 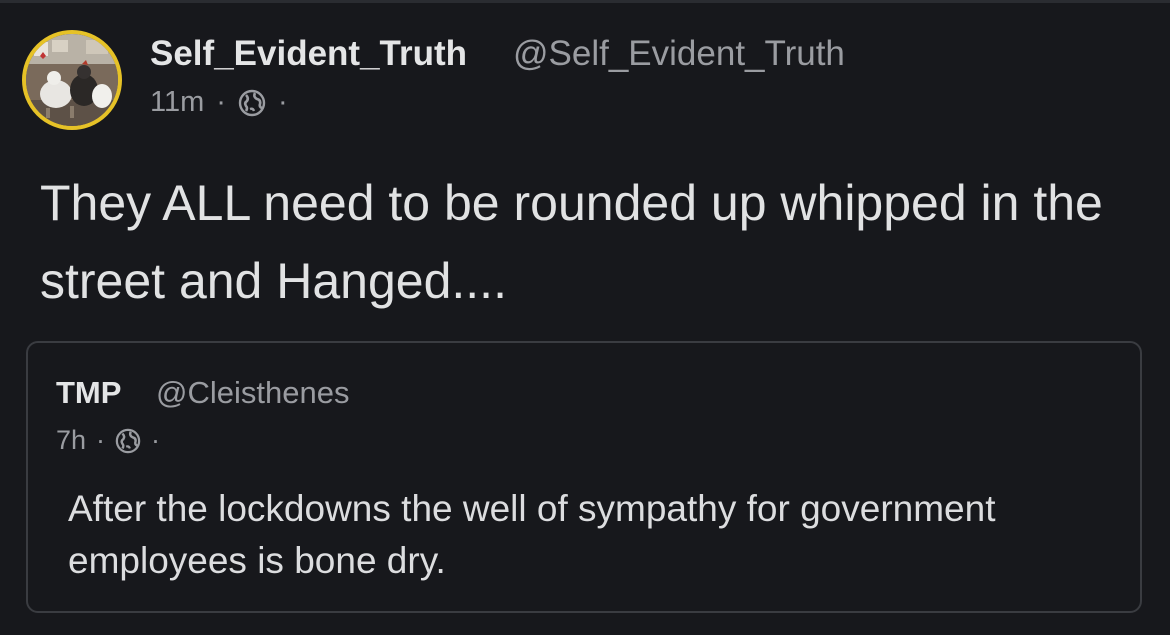 What do you see at coordinates (252, 102) in the screenshot?
I see `globe-icon` at bounding box center [252, 102].